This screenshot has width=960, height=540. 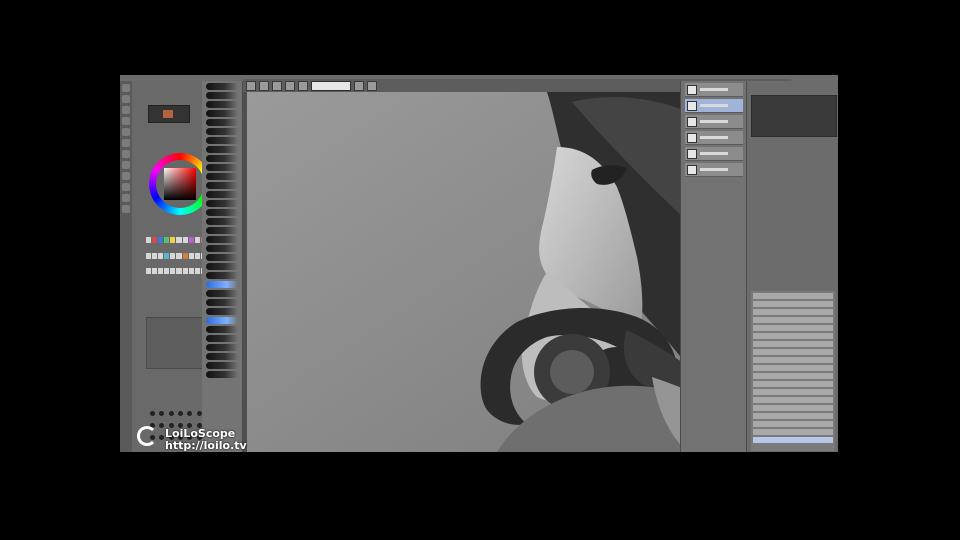 I want to click on rotate-icon, so click(x=359, y=85).